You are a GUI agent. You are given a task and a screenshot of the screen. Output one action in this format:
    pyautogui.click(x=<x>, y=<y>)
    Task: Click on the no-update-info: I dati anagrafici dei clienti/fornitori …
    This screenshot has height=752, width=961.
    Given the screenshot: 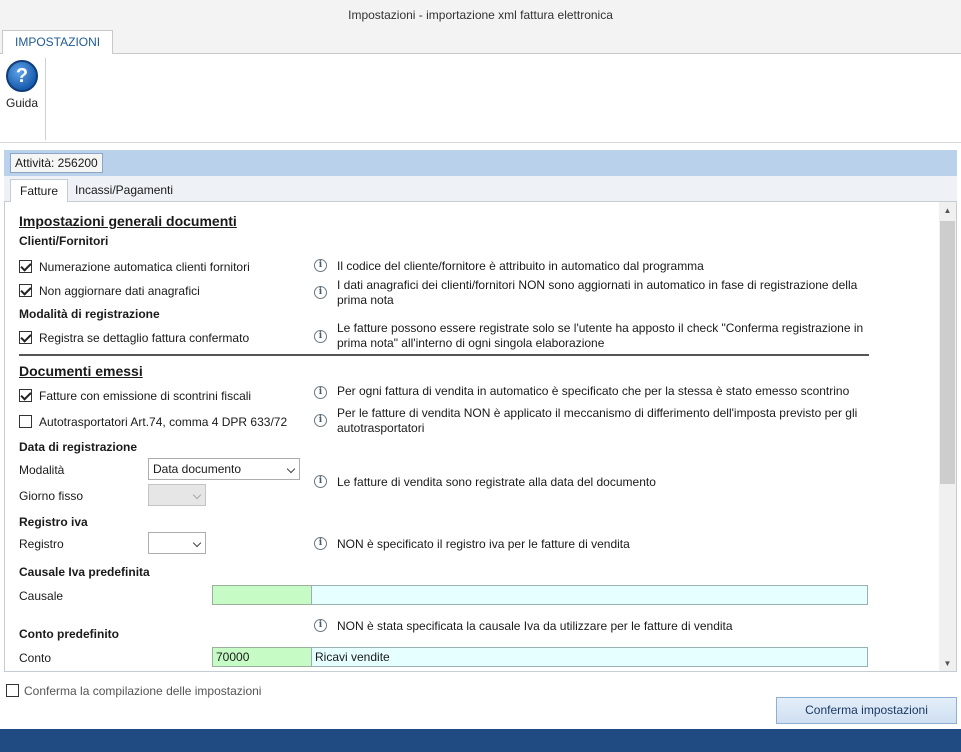 What is the action you would take?
    pyautogui.click(x=597, y=292)
    